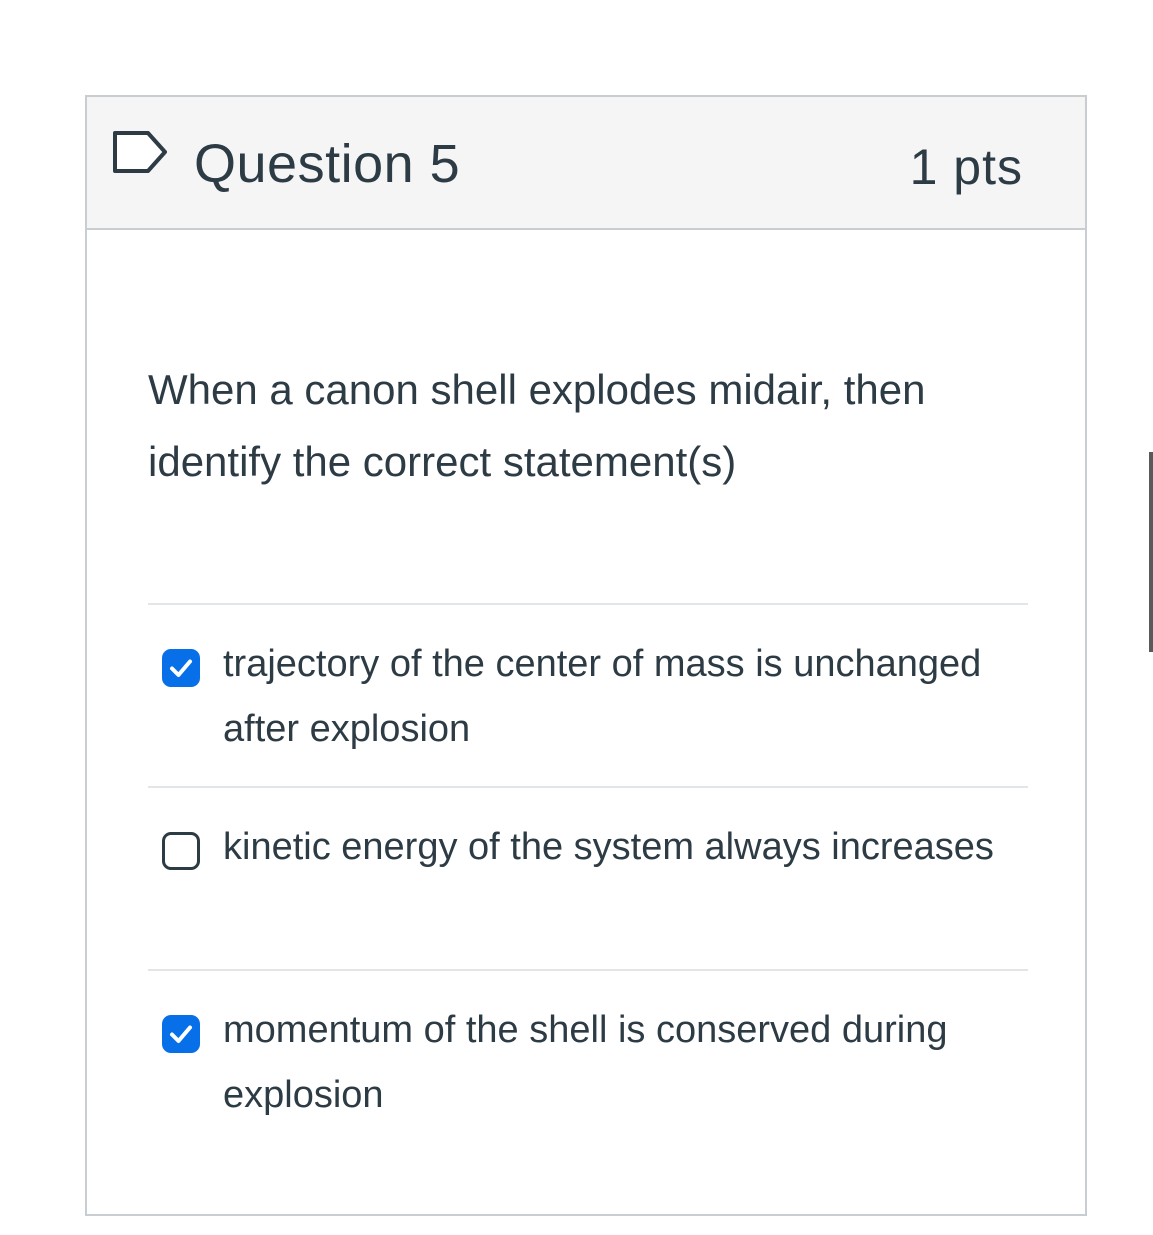 The width and height of the screenshot is (1153, 1235). Describe the element at coordinates (586, 163) in the screenshot. I see `question-header: Question 5 1 pts` at that location.